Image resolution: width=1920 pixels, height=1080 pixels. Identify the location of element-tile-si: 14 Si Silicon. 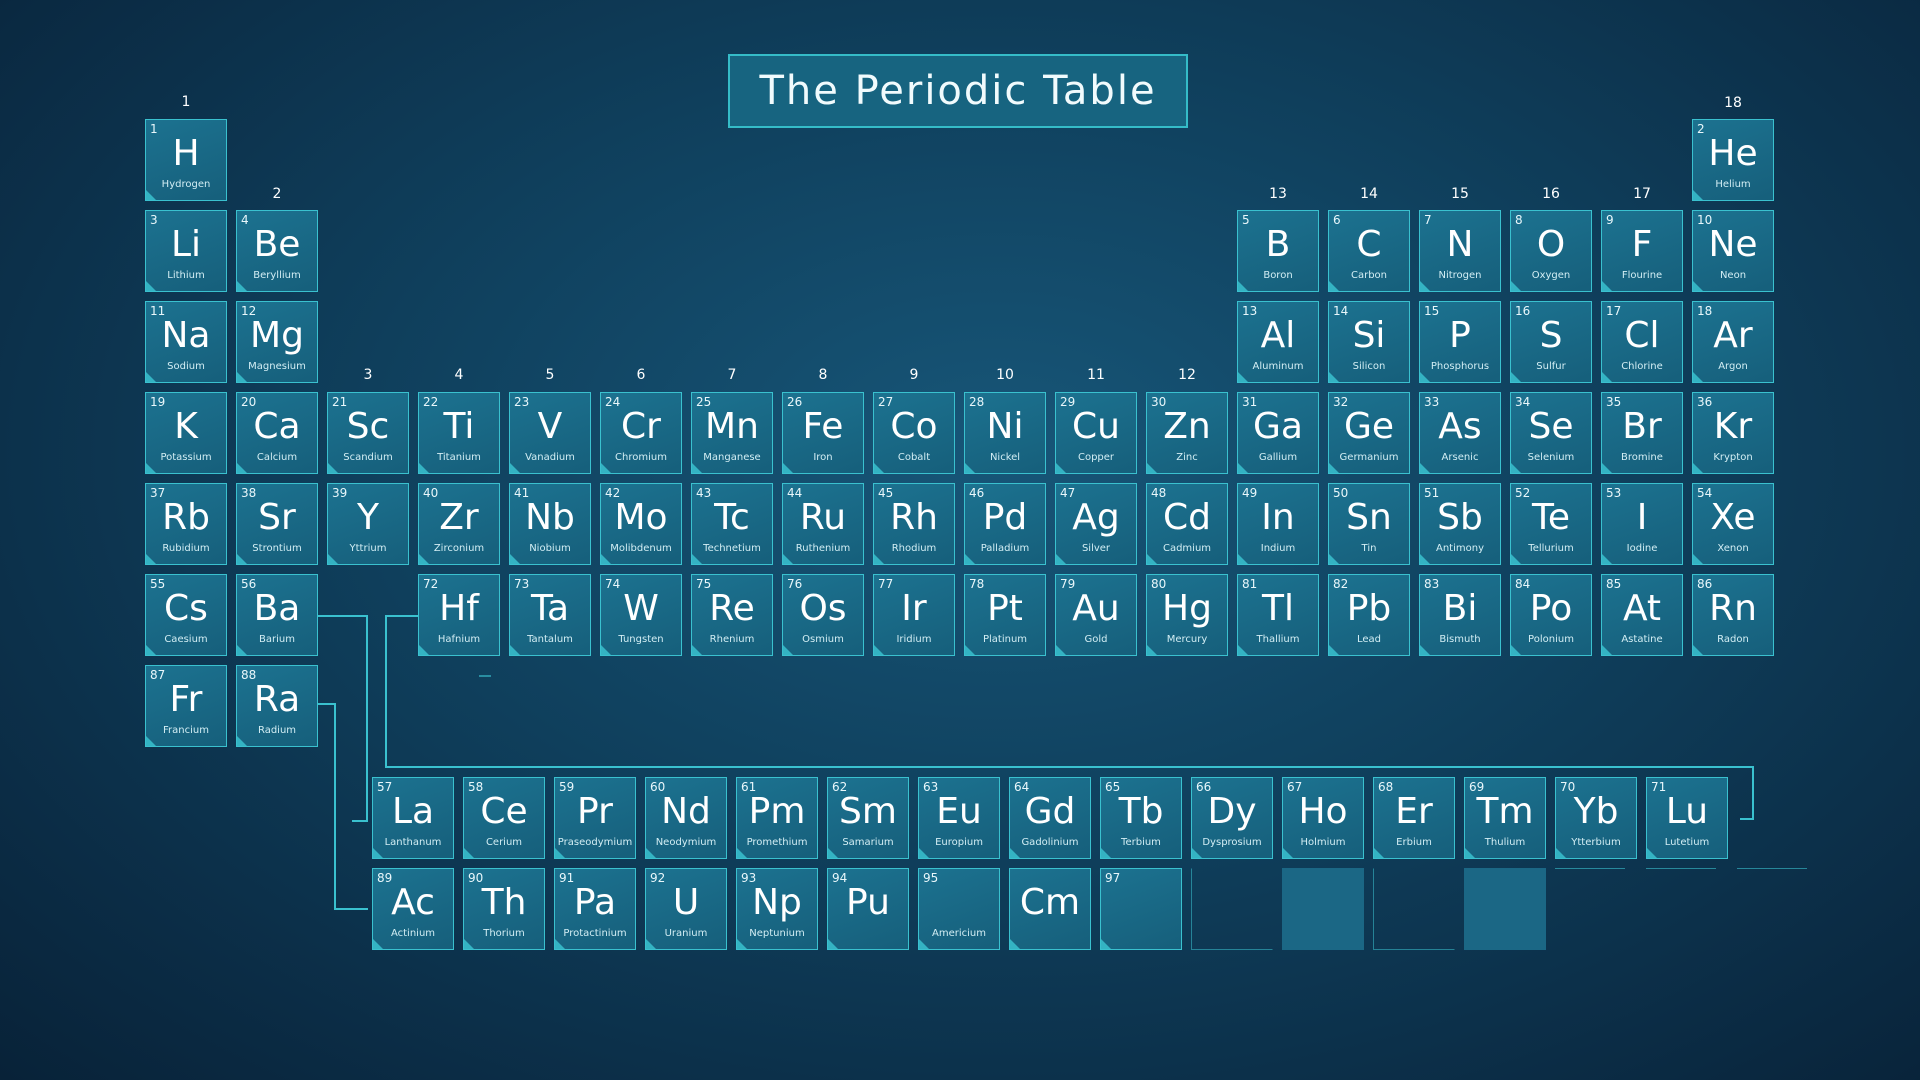
(1369, 342).